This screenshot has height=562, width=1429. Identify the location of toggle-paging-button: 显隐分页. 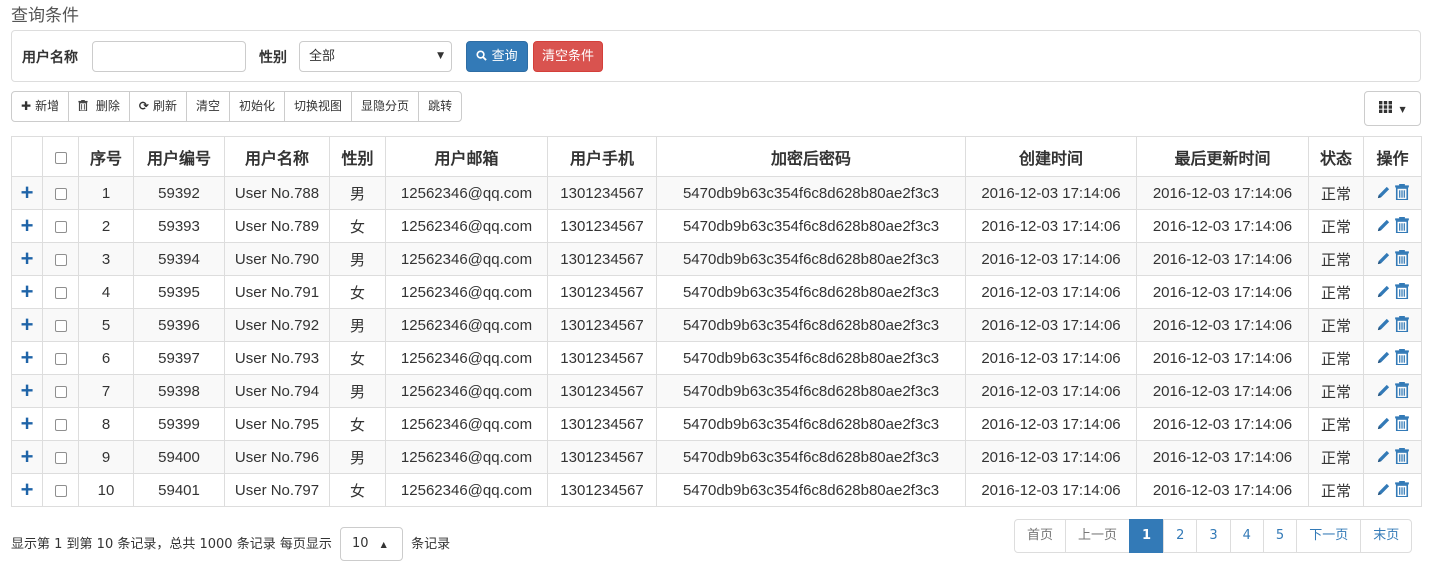
(385, 106).